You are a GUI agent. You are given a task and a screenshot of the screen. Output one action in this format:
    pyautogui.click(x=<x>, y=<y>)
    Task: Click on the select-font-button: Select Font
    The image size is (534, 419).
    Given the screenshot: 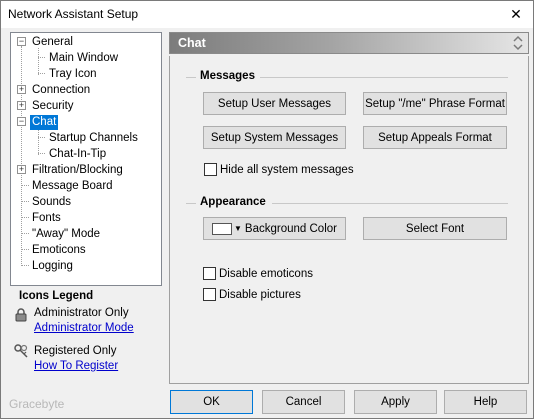 What is the action you would take?
    pyautogui.click(x=435, y=228)
    